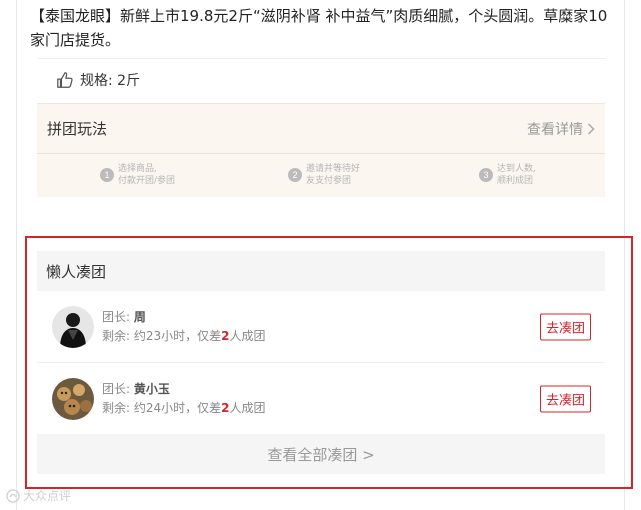 This screenshot has width=641, height=510. Describe the element at coordinates (13, 495) in the screenshot. I see `dianping-logo-icon` at that location.